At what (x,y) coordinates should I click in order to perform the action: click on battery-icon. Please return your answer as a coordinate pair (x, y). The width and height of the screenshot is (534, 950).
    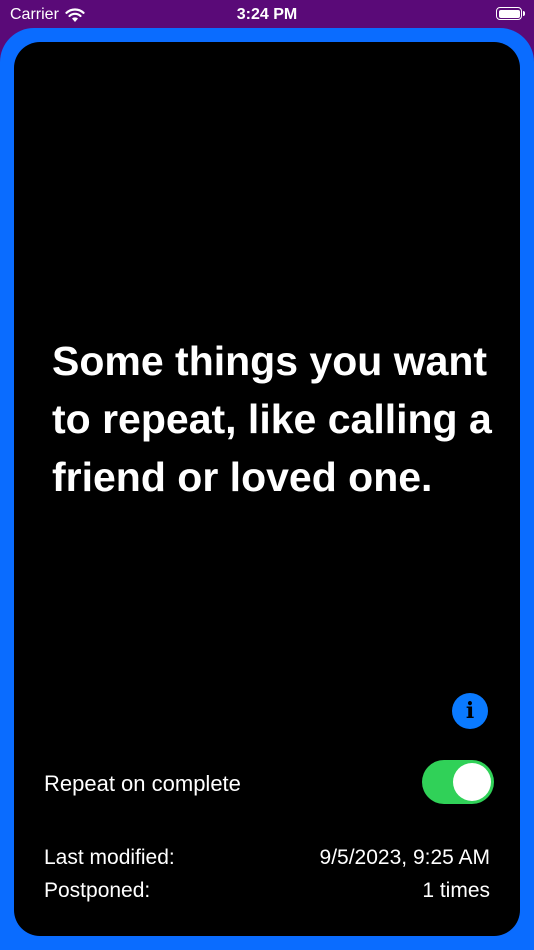
    Looking at the image, I should click on (510, 13).